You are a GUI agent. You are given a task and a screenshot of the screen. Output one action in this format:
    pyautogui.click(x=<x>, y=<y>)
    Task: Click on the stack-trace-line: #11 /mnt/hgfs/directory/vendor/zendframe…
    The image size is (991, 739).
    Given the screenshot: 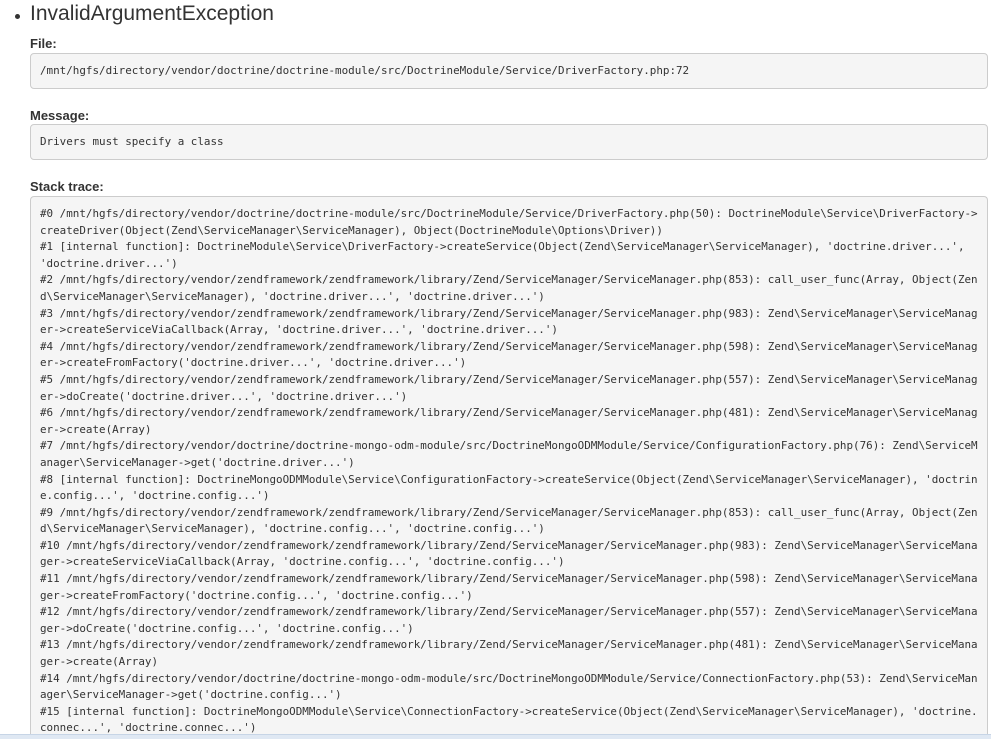 What is the action you would take?
    pyautogui.click(x=509, y=587)
    